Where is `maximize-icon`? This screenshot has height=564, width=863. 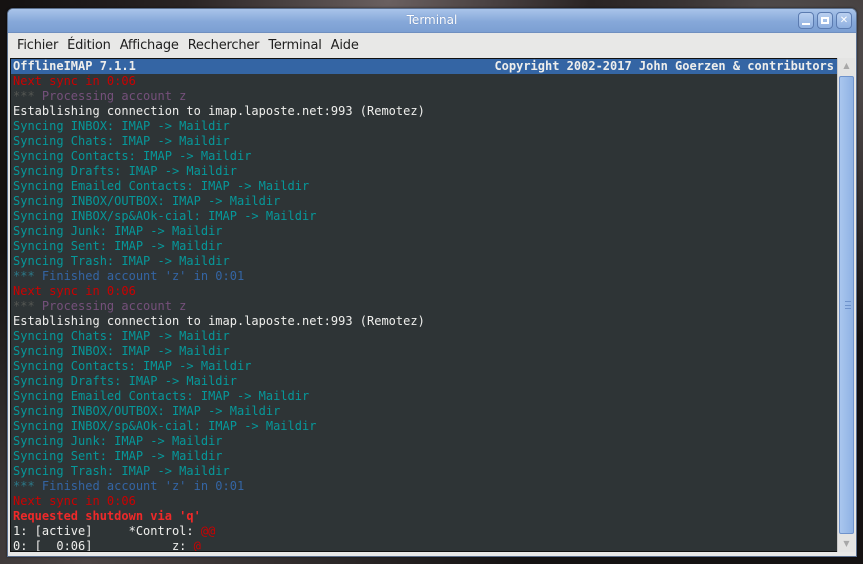
maximize-icon is located at coordinates (825, 20).